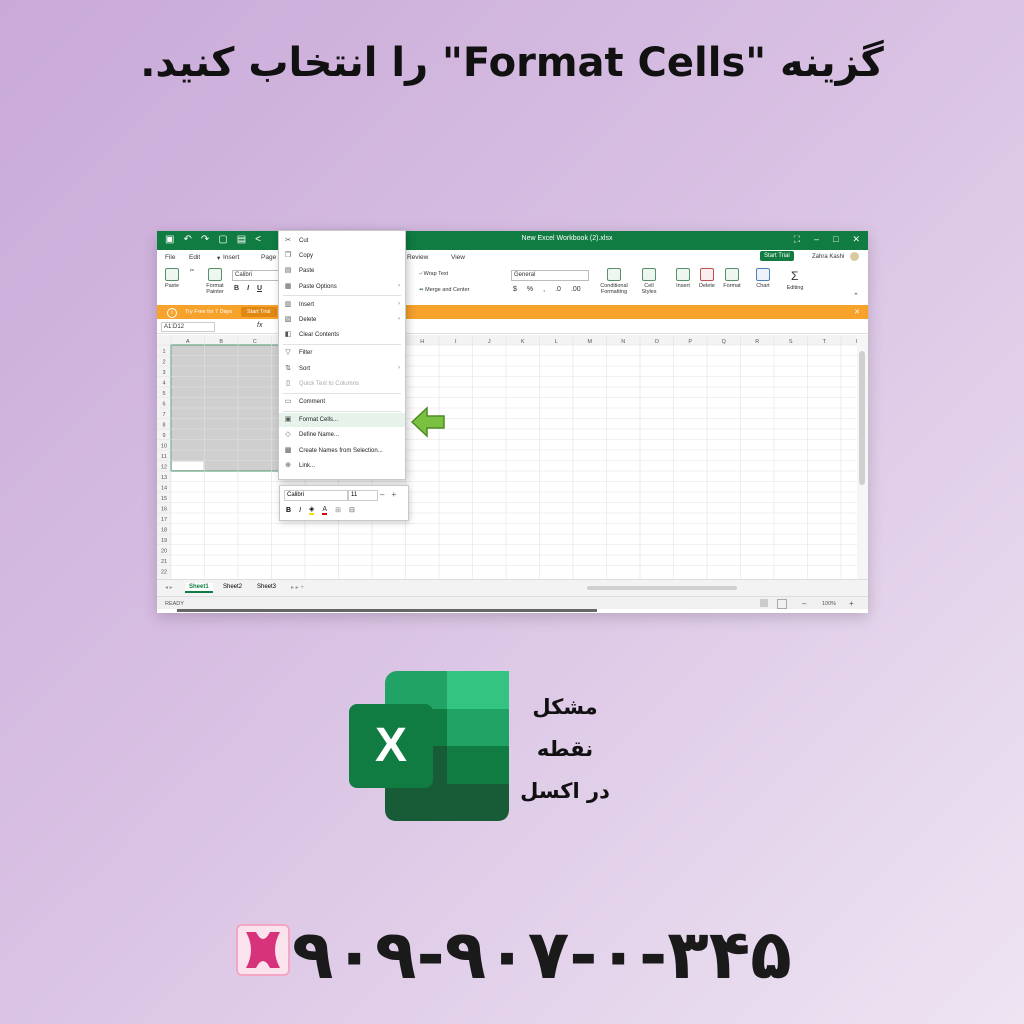 The image size is (1024, 1024). What do you see at coordinates (169, 239) in the screenshot?
I see `save-icon: ▣` at bounding box center [169, 239].